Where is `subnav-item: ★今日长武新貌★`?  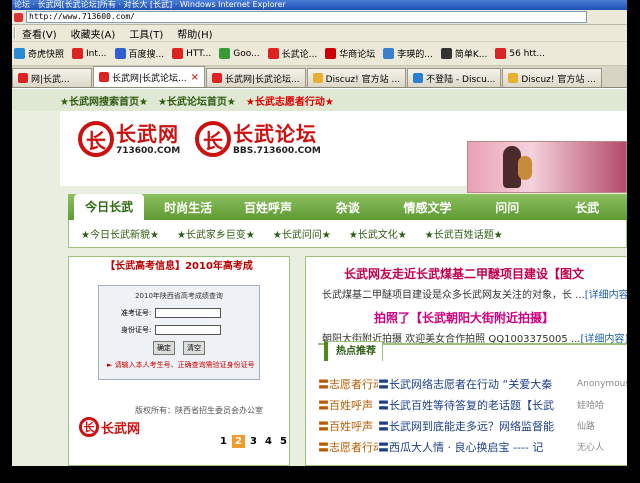 subnav-item: ★今日长武新貌★ is located at coordinates (120, 233).